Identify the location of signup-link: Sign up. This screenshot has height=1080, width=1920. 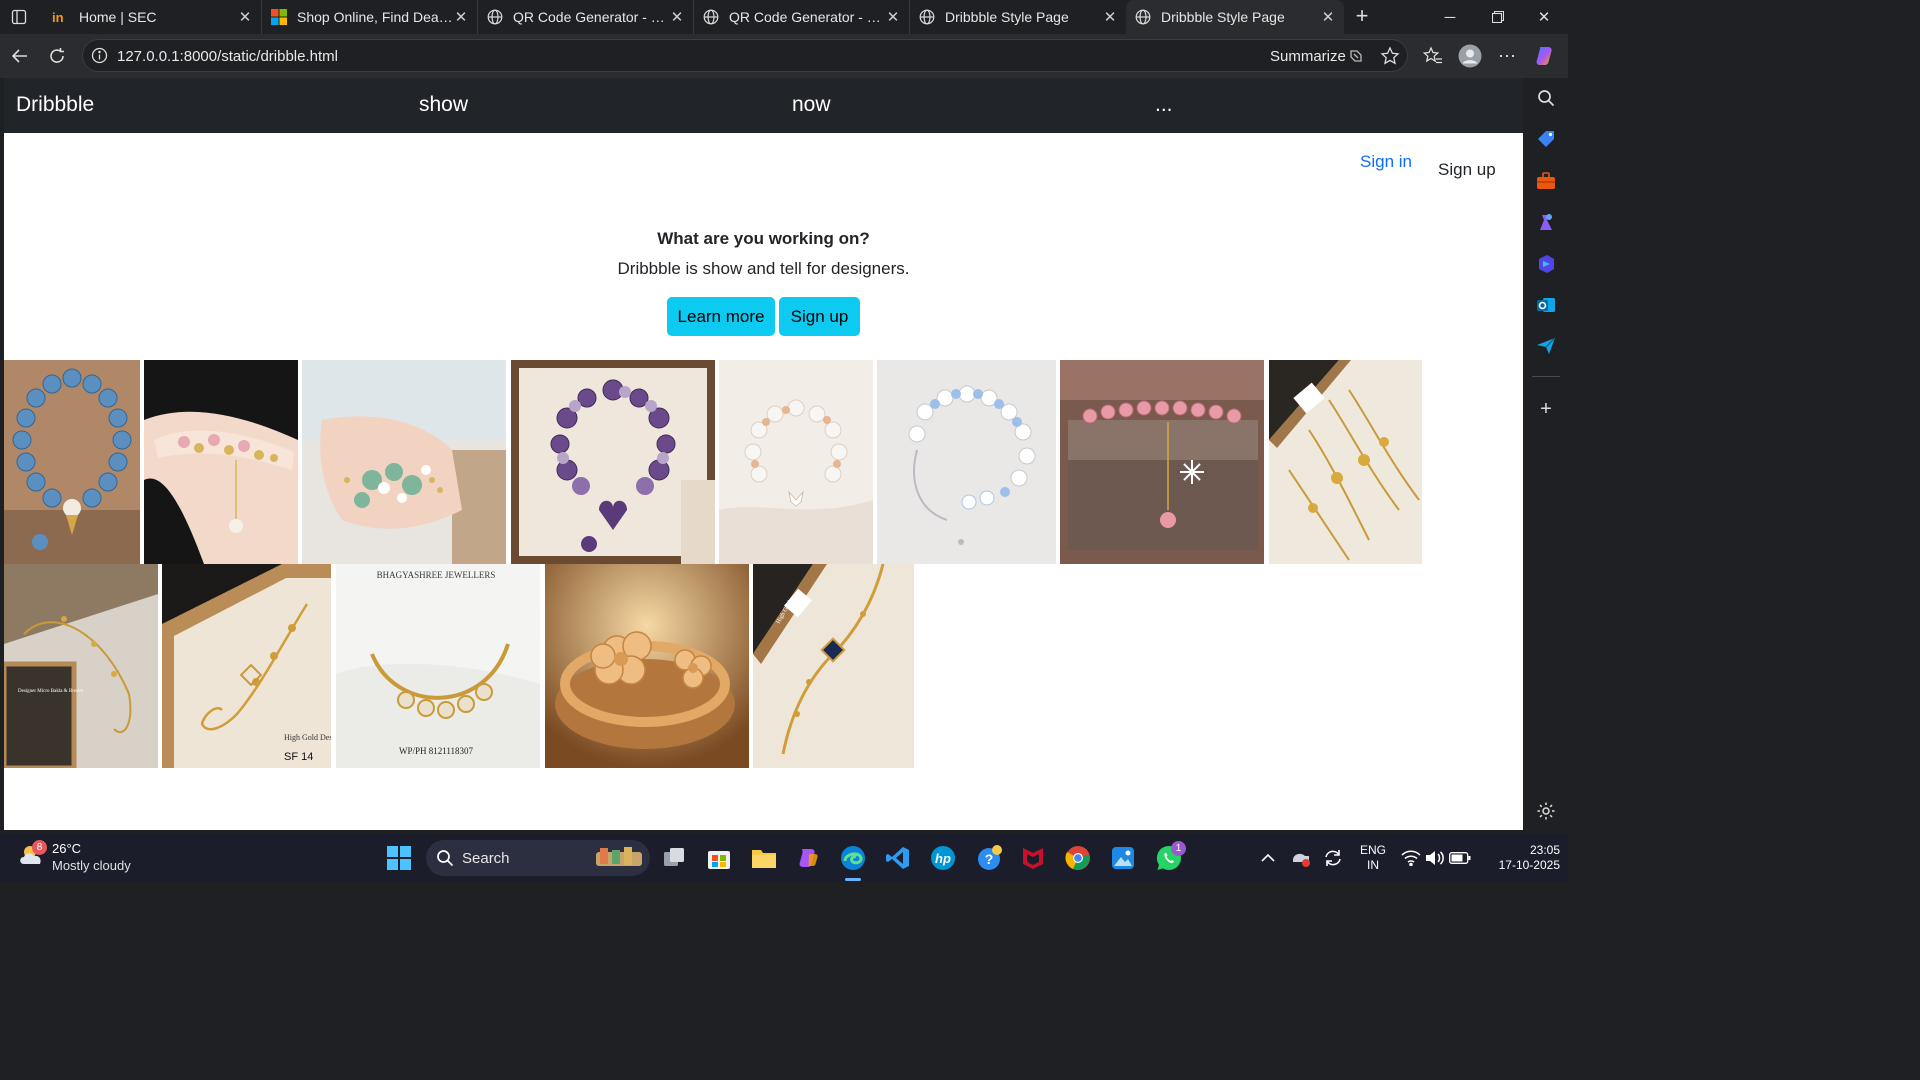
(1467, 170).